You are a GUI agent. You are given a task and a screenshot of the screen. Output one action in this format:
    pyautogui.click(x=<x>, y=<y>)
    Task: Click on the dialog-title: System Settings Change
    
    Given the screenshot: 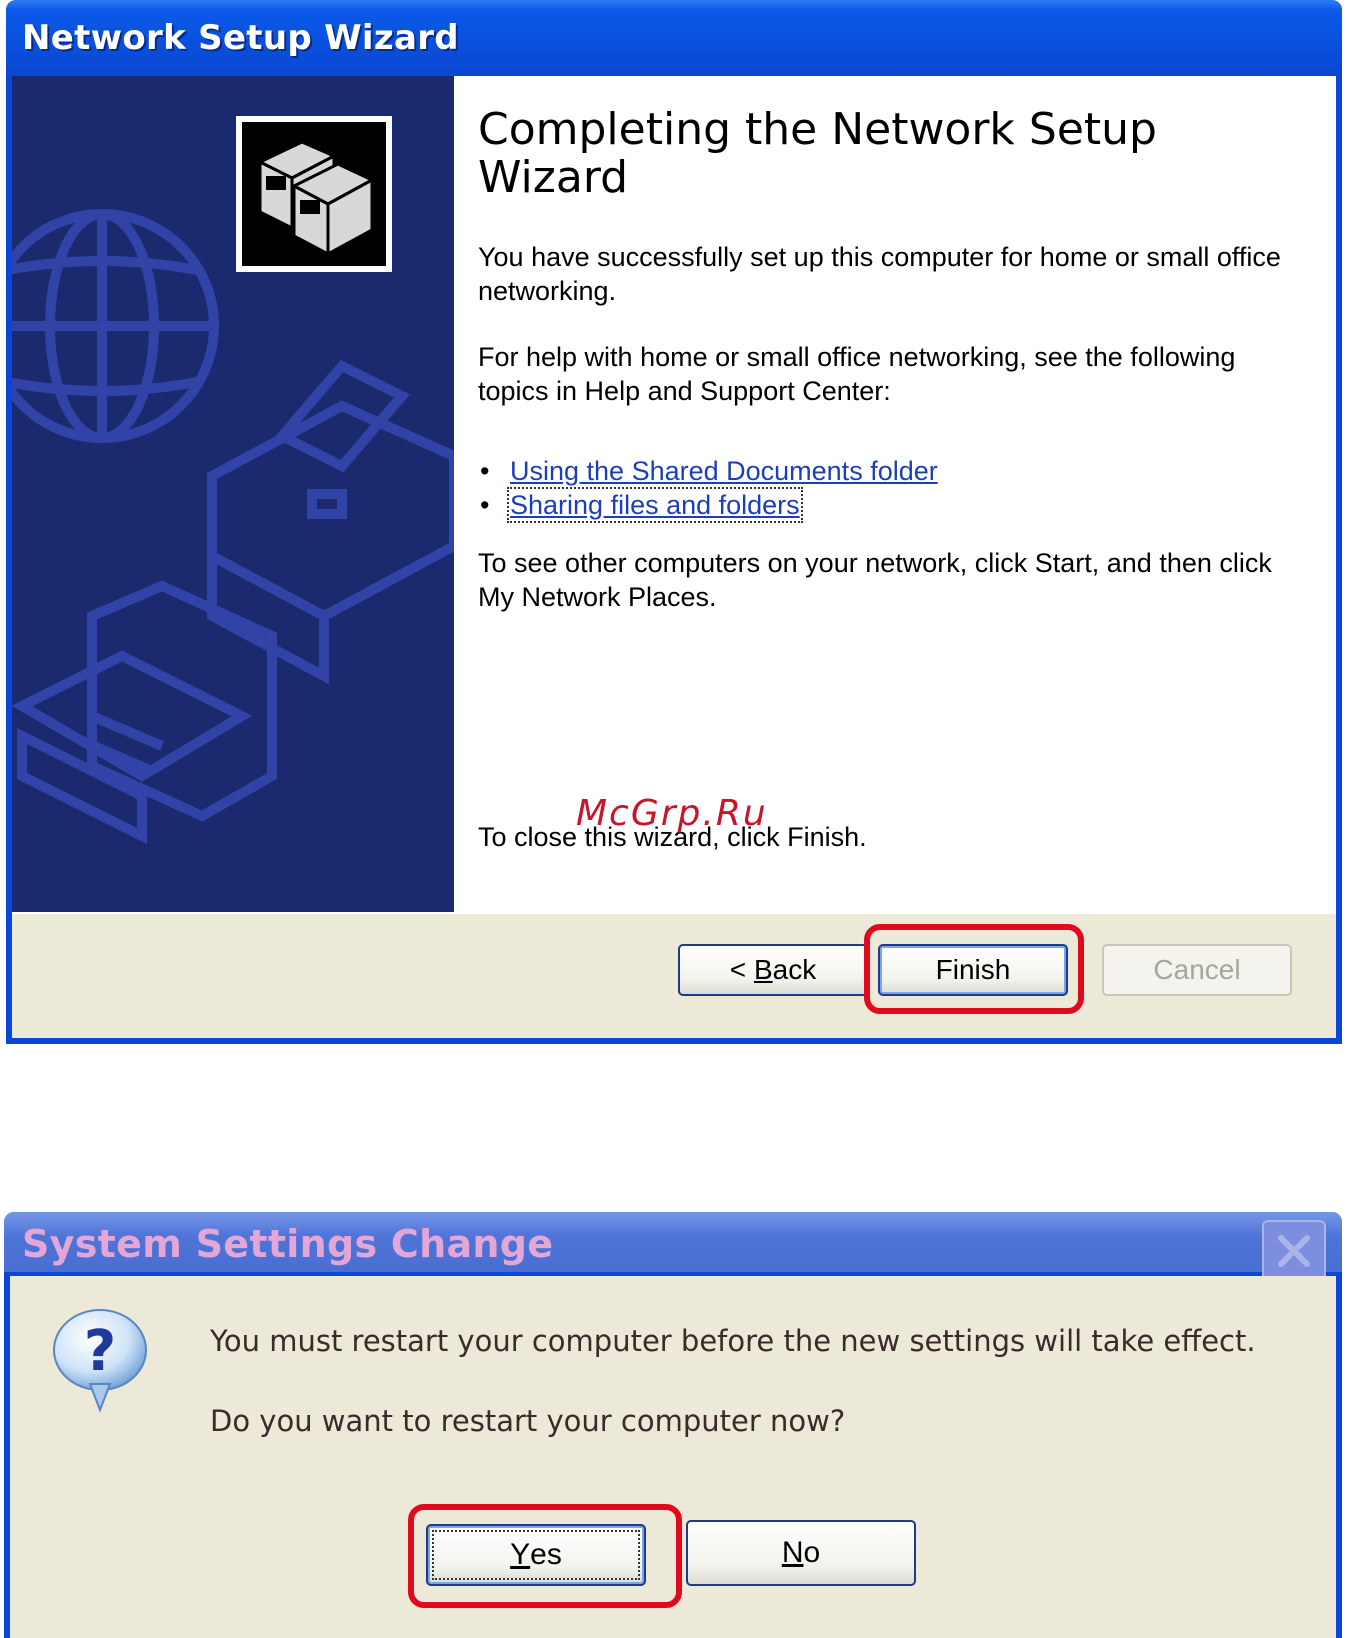 What is the action you would take?
    pyautogui.click(x=288, y=1244)
    